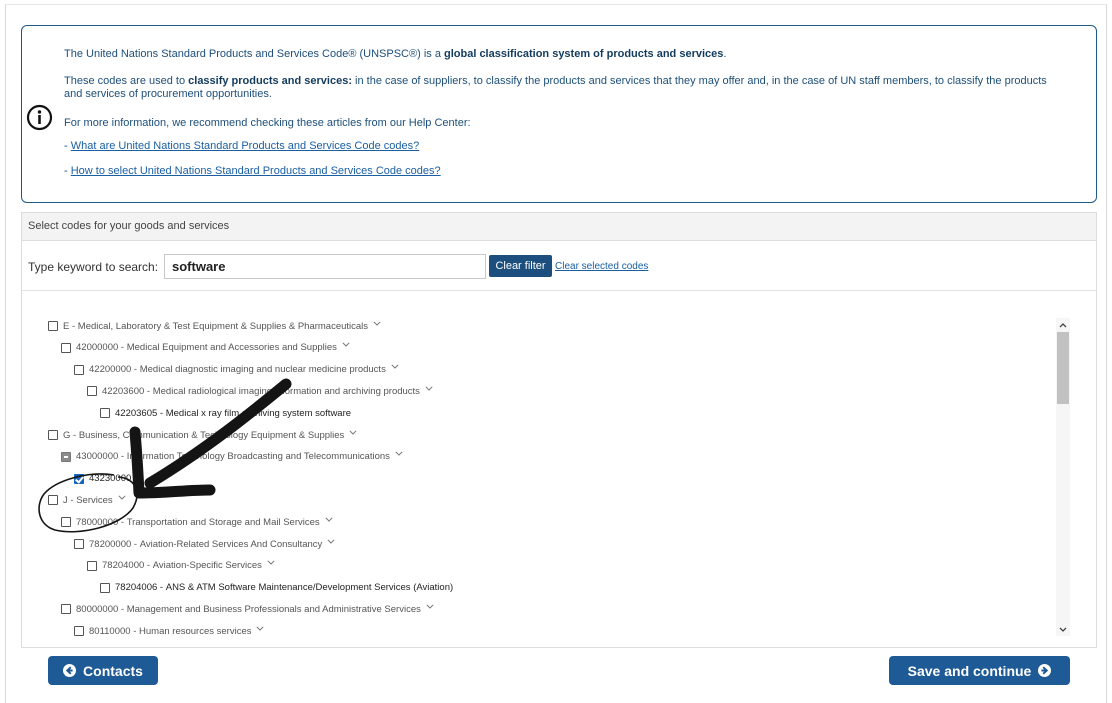 The width and height of the screenshot is (1112, 703). Describe the element at coordinates (136, 588) in the screenshot. I see `tree-node-code: 78204006` at that location.